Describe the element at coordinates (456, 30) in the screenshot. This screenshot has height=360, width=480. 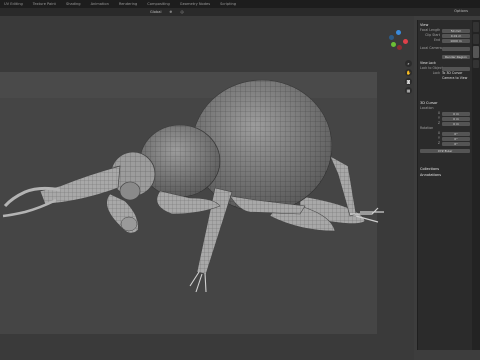
I see `focal-length-field: 50 mm` at that location.